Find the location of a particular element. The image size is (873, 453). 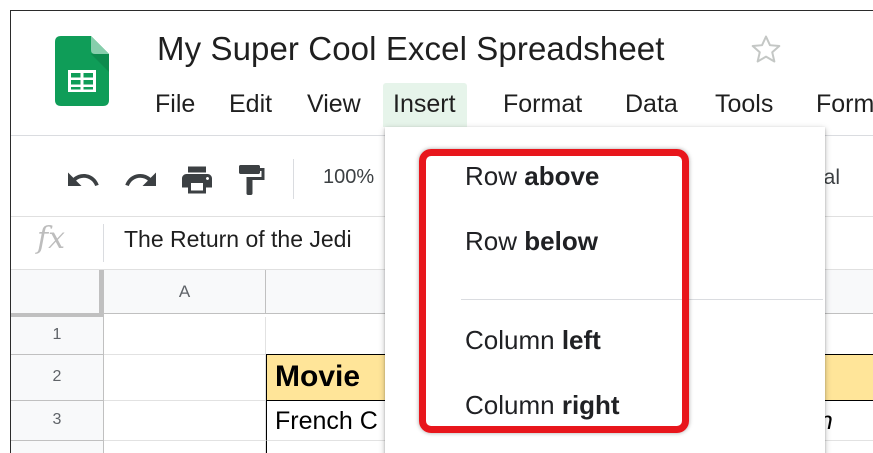

cell-a4 is located at coordinates (185, 447).